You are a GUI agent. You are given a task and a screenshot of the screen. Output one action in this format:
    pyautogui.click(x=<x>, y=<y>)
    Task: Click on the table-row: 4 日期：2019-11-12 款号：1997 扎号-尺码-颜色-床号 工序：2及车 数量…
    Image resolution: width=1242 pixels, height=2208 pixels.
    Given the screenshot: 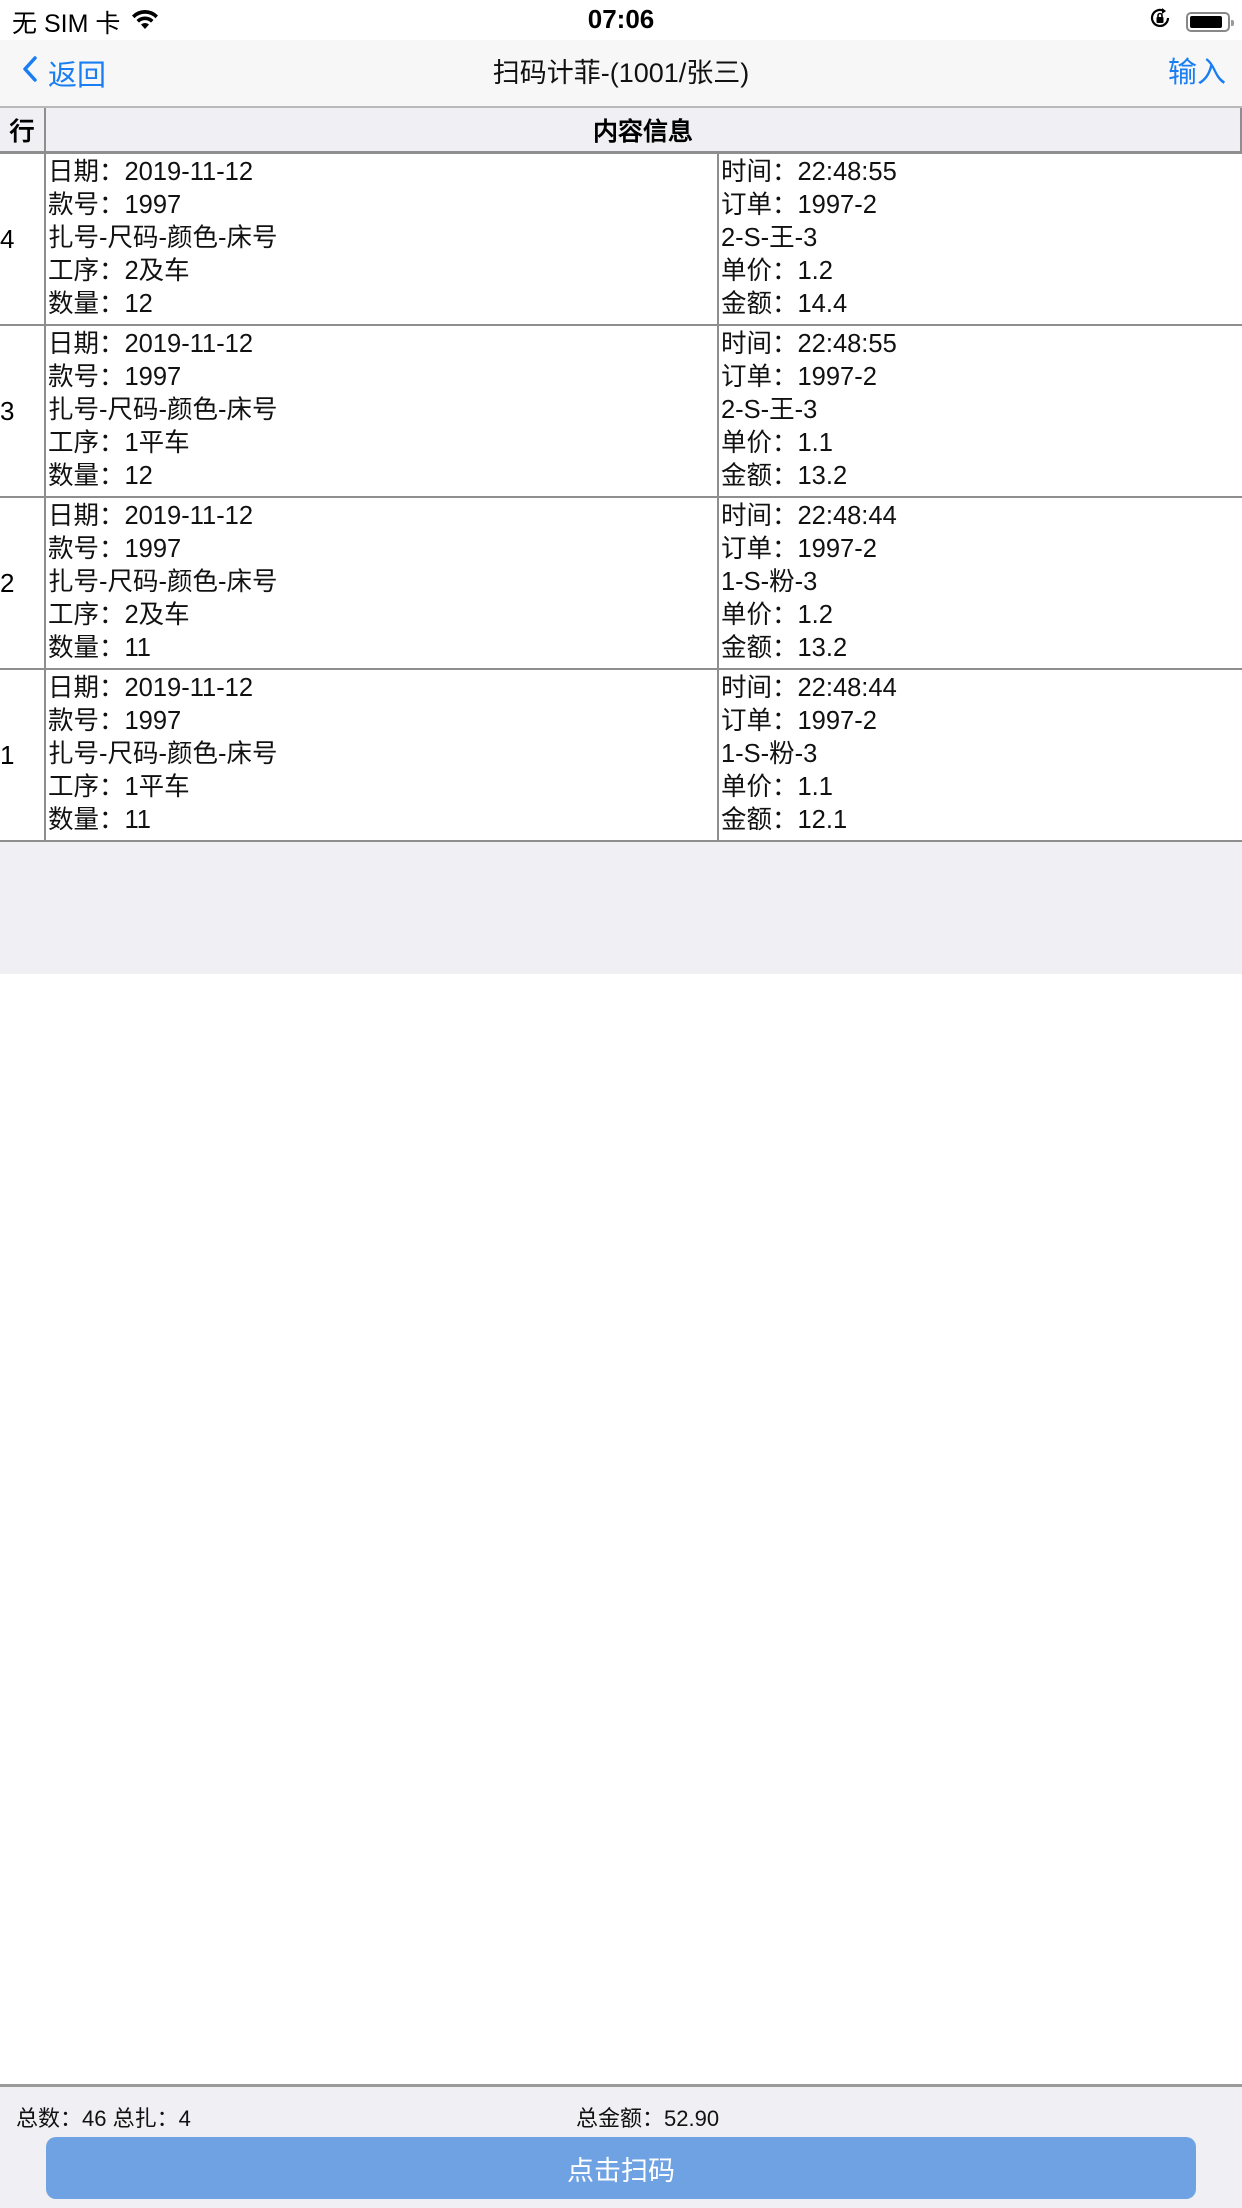 What is the action you would take?
    pyautogui.click(x=621, y=240)
    